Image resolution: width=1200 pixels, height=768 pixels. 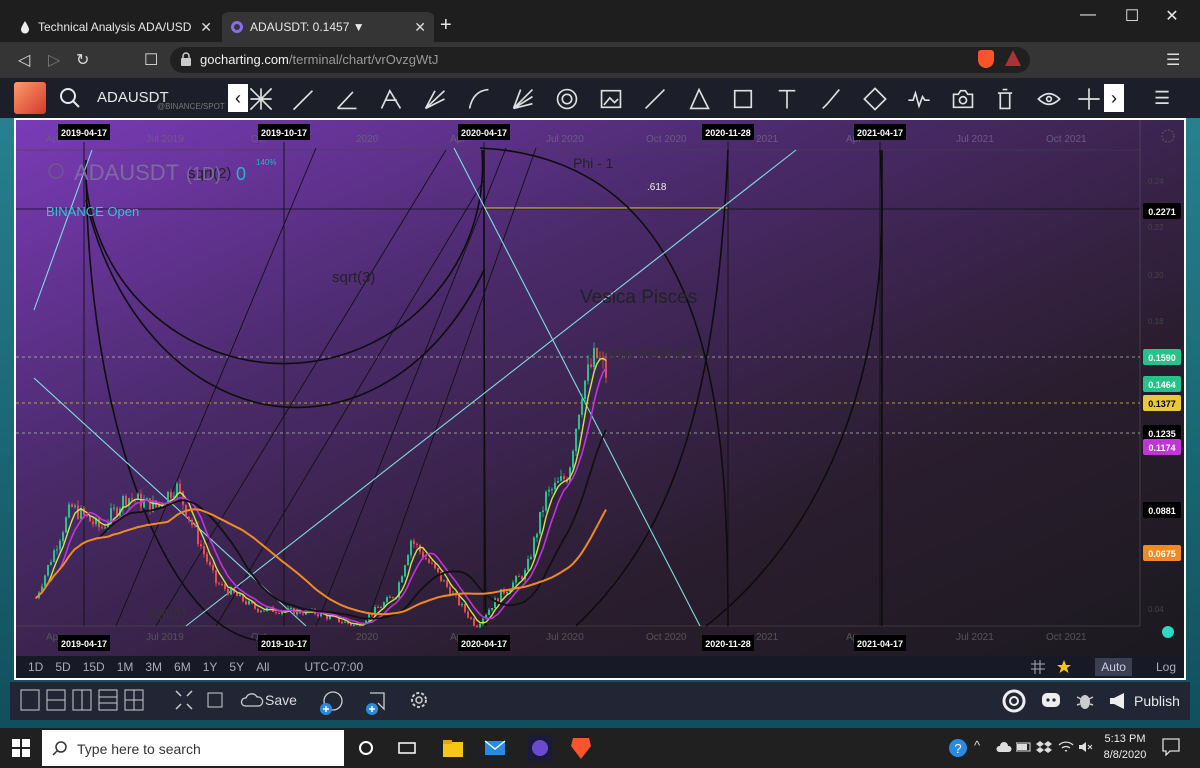 I want to click on task-view-icon, so click(x=407, y=748).